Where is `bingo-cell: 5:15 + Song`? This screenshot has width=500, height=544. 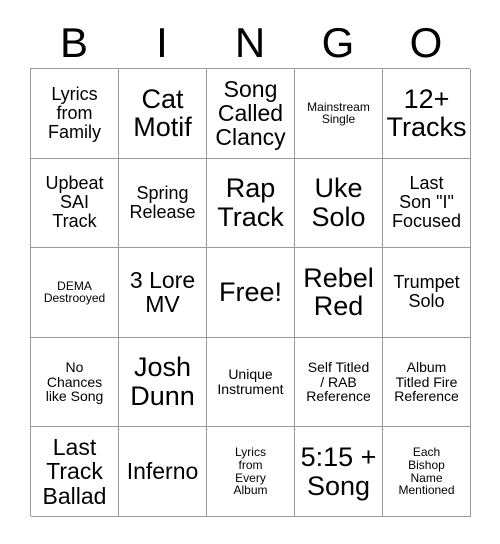 bingo-cell: 5:15 + Song is located at coordinates (339, 472).